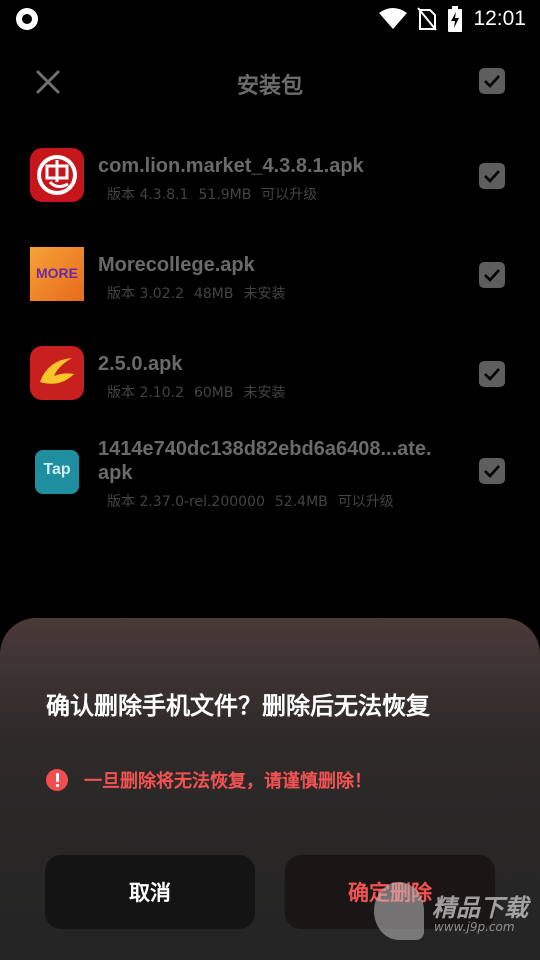  What do you see at coordinates (140, 364) in the screenshot?
I see `file-name: 2.5.0.apk` at bounding box center [140, 364].